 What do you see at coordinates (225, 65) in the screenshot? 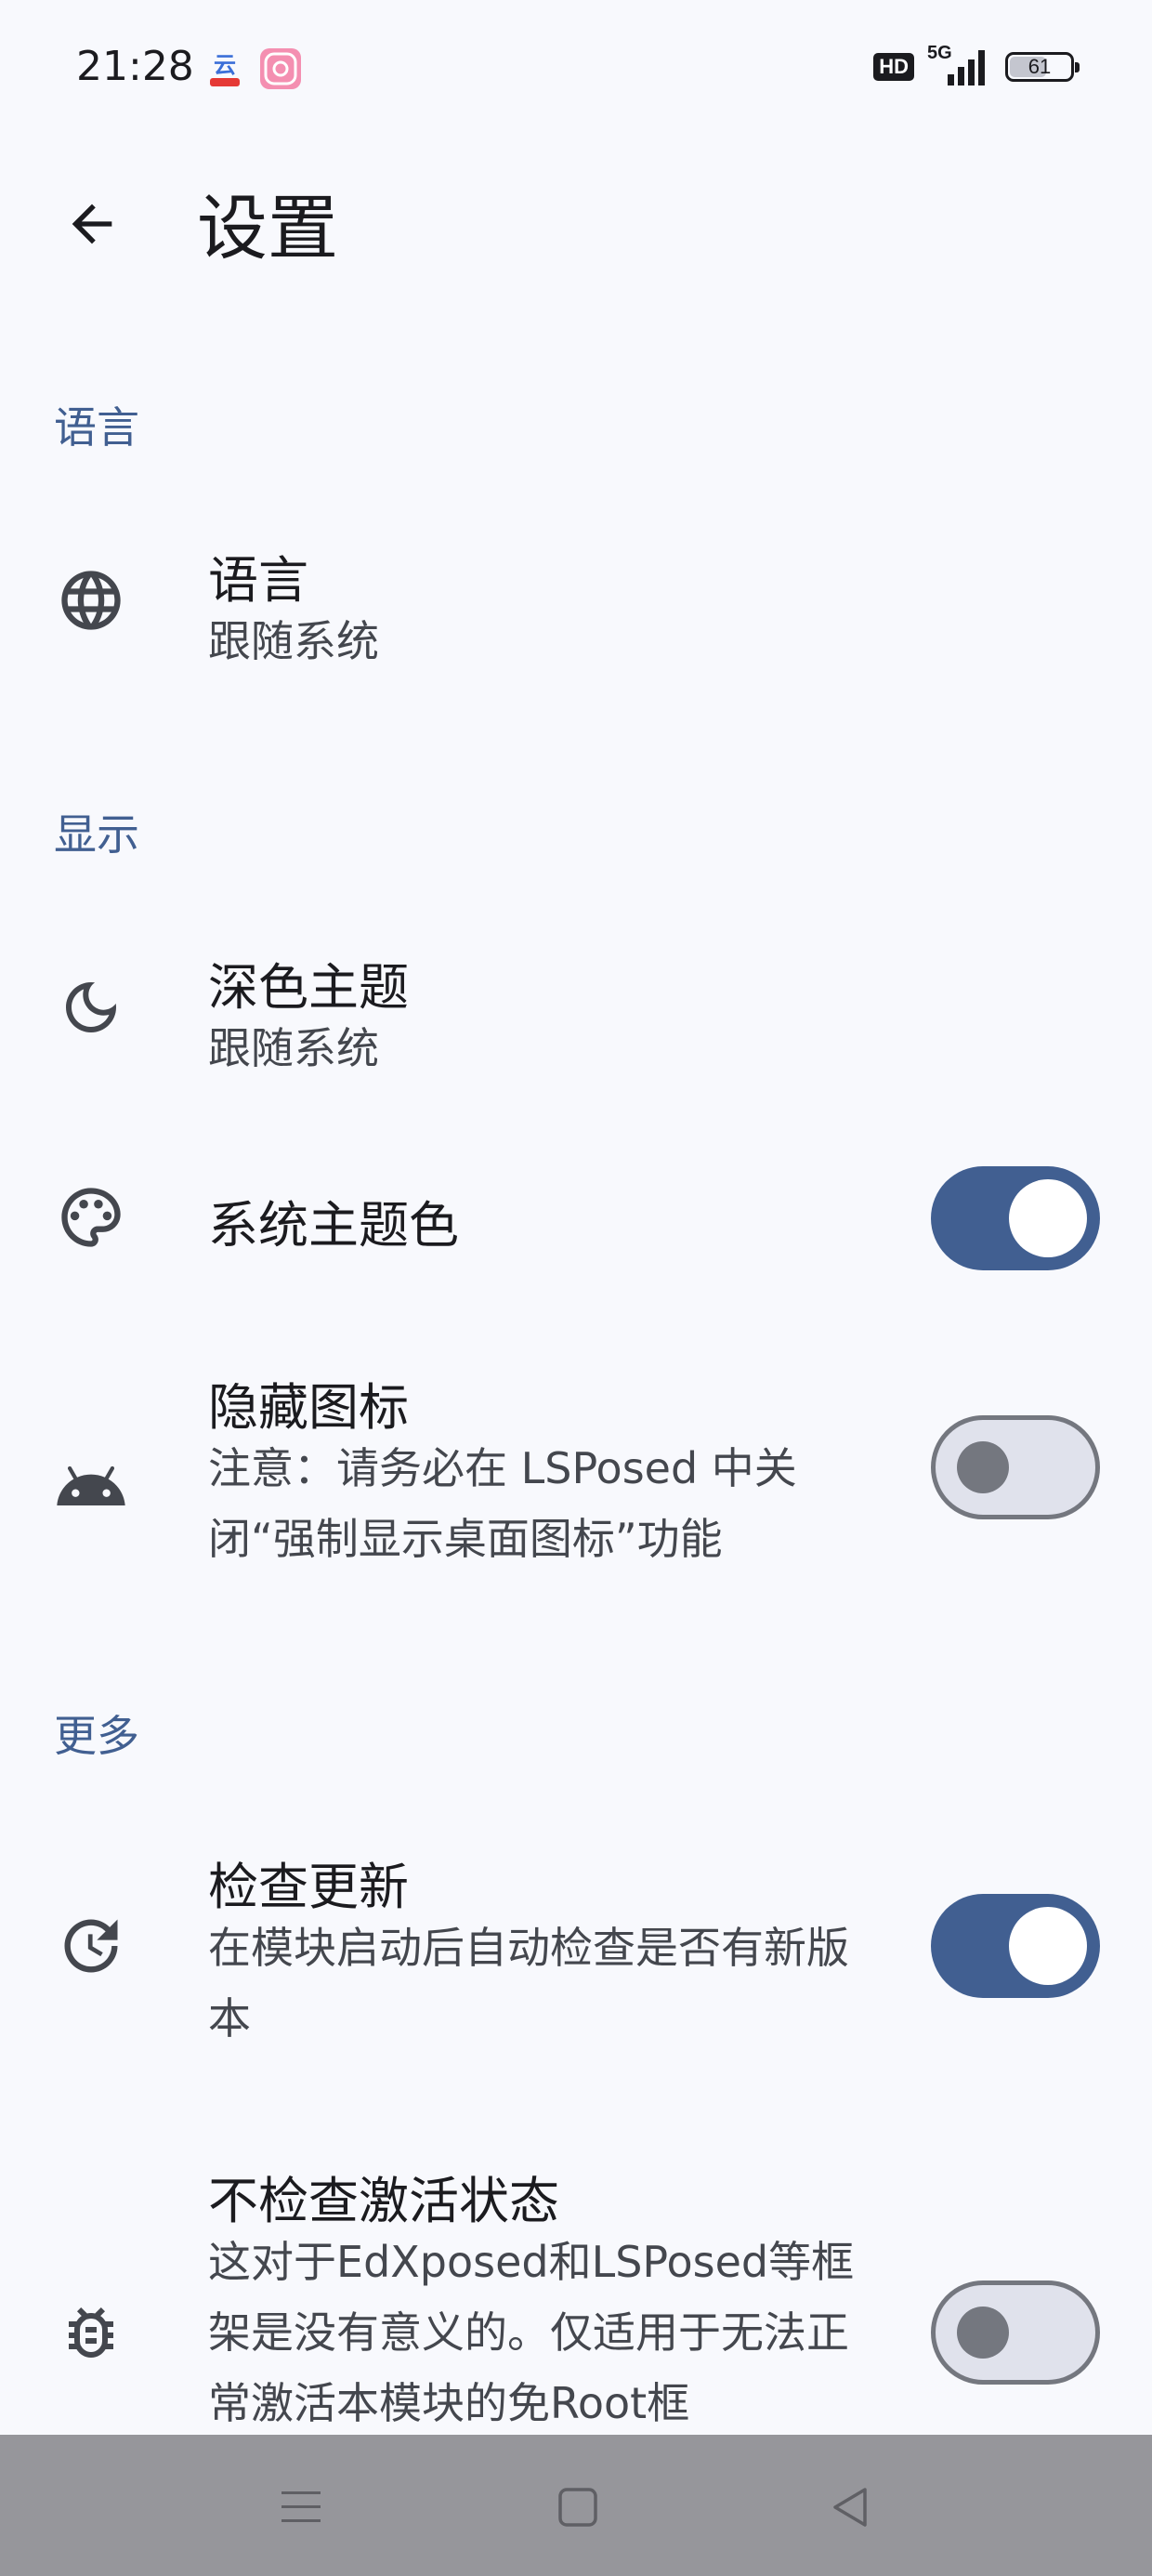
I see `svg-text: 云` at bounding box center [225, 65].